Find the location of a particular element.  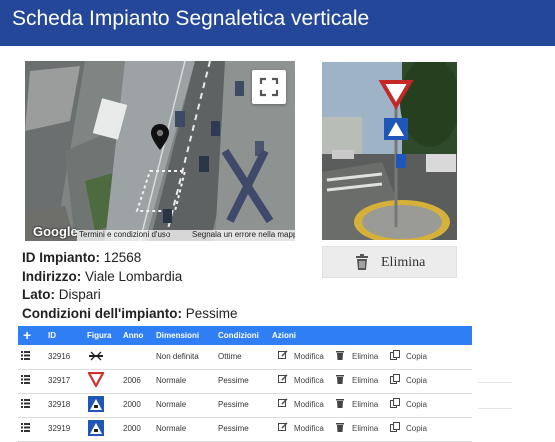

info-condition: Condizioni dell'impianto: Pessime is located at coordinates (130, 313).